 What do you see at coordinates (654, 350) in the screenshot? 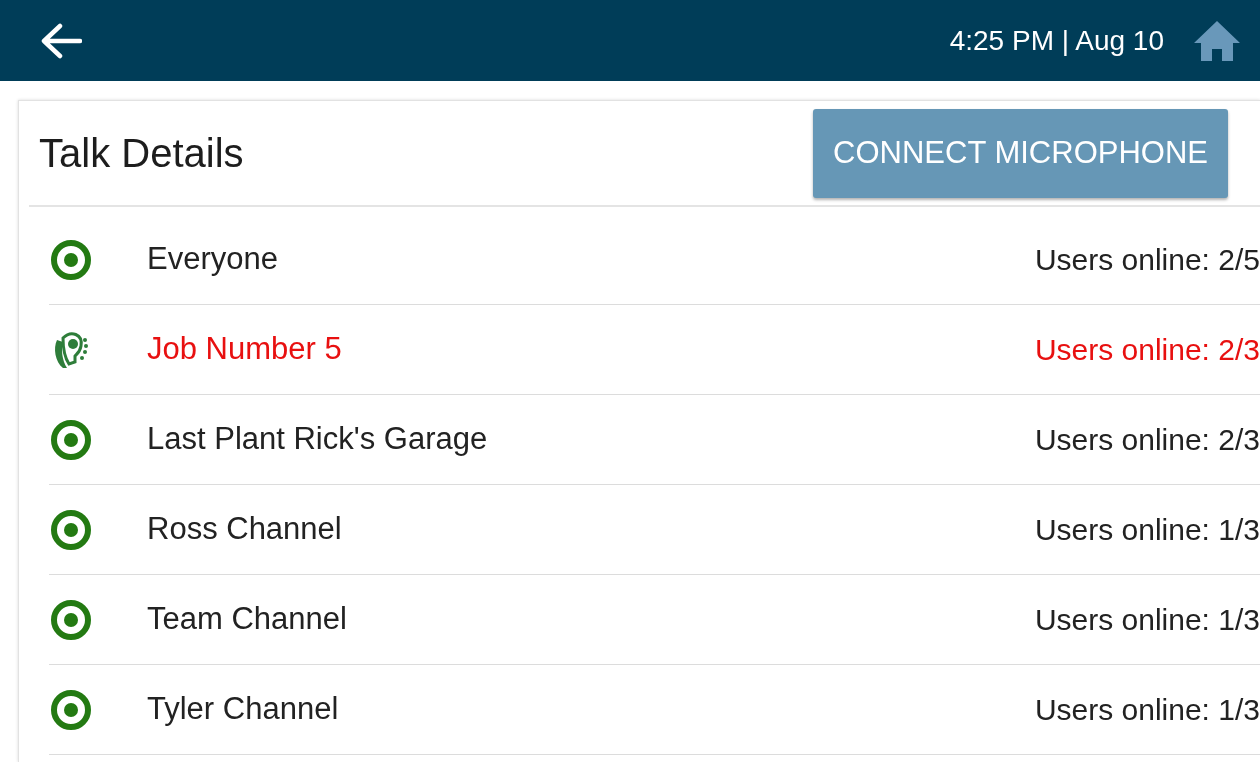
I see `channel-row: Job Number 5 Users online: 2/3` at bounding box center [654, 350].